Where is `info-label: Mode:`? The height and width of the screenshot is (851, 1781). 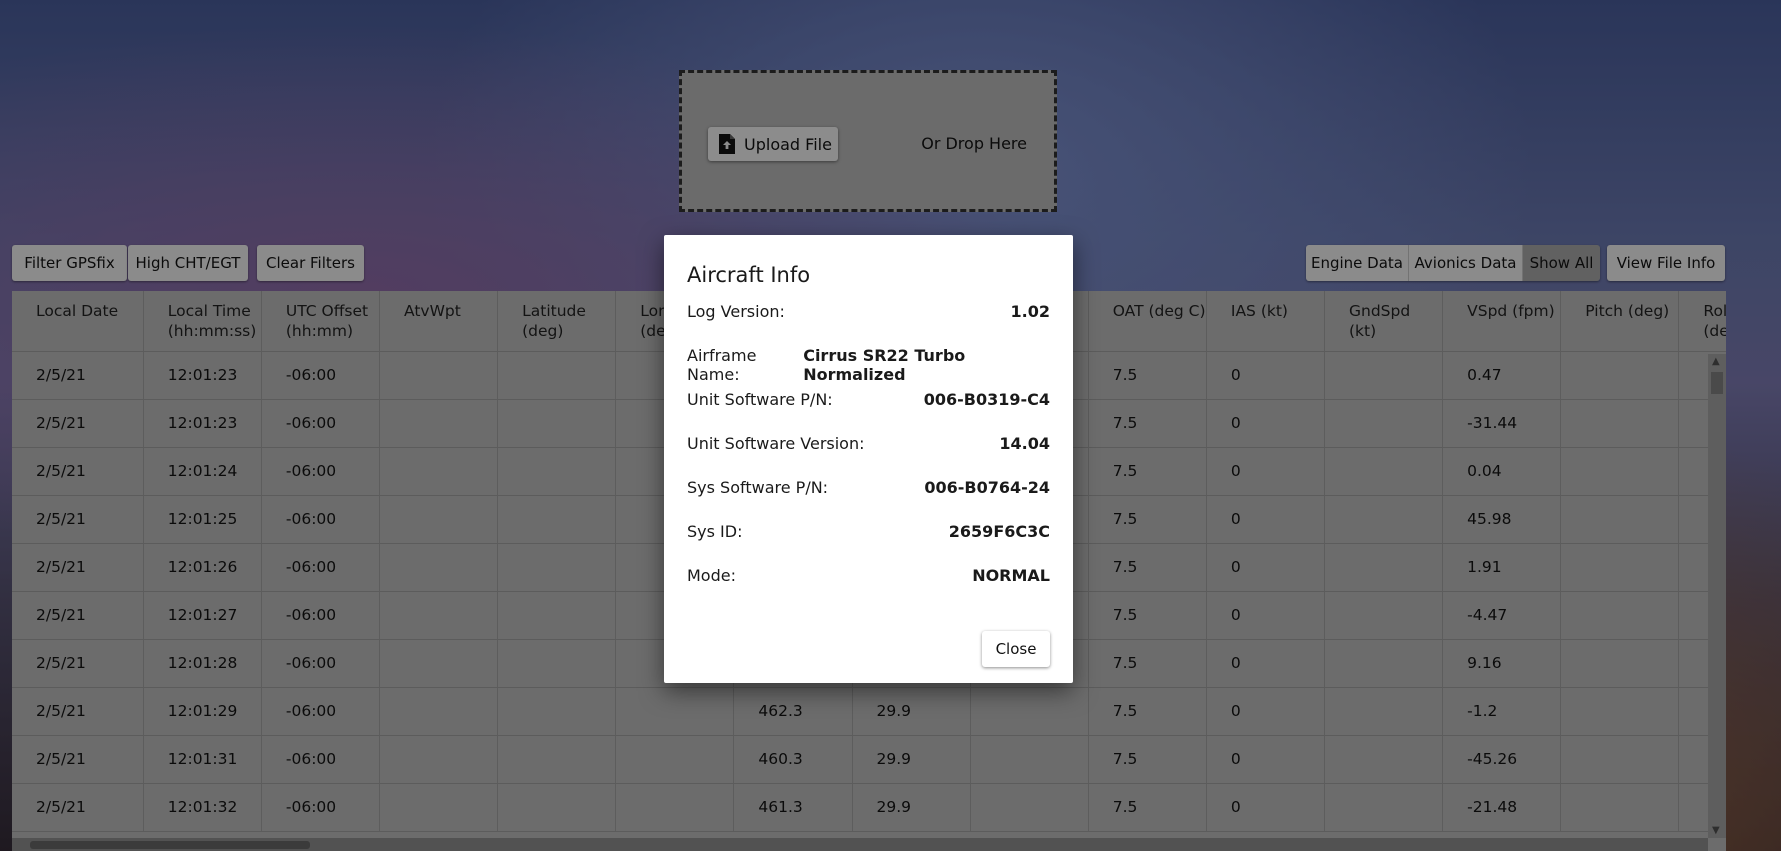 info-label: Mode: is located at coordinates (711, 575).